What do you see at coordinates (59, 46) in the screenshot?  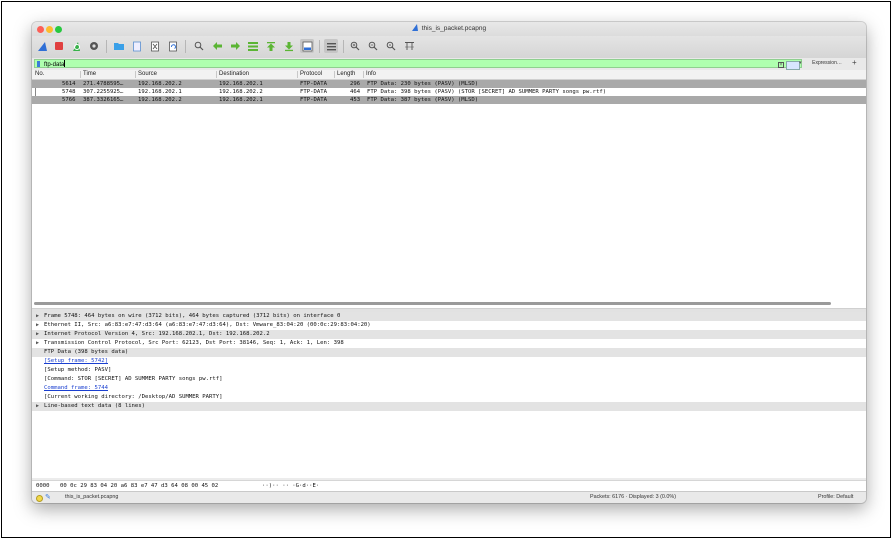 I see `stop-icon` at bounding box center [59, 46].